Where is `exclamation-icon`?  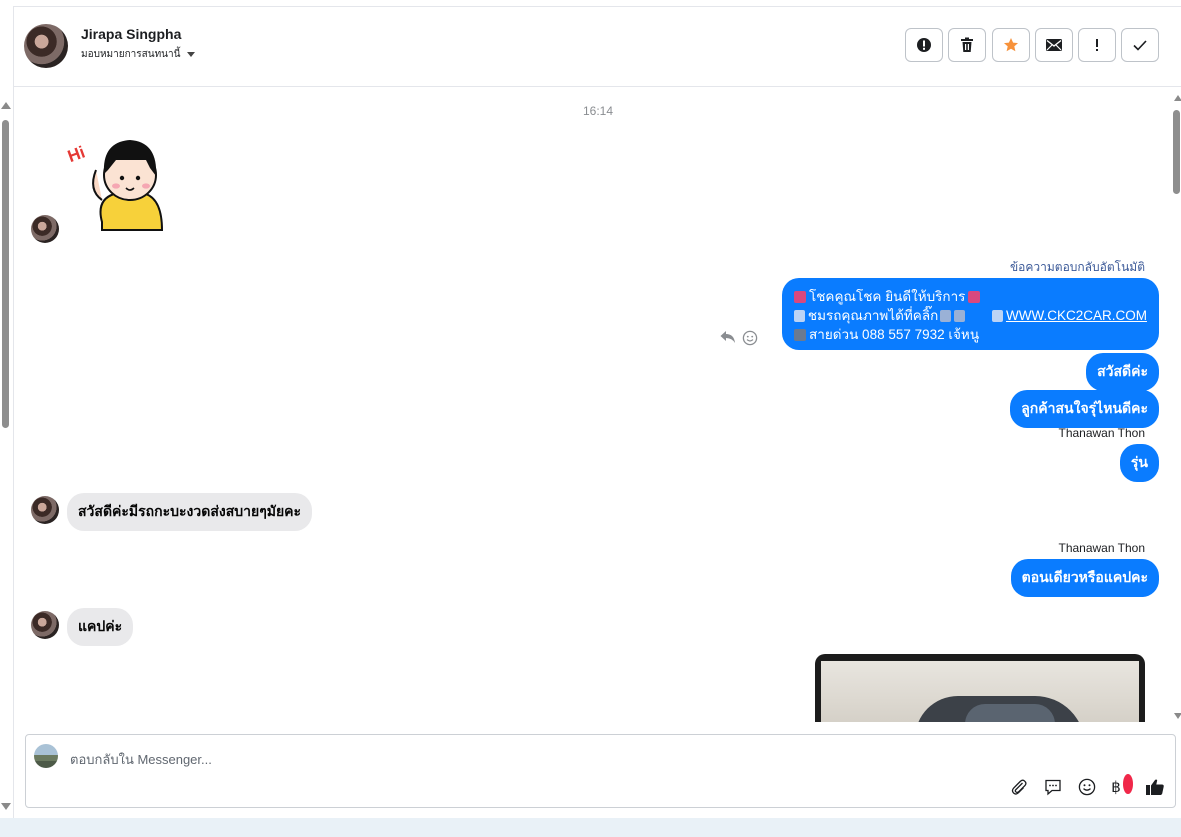 exclamation-icon is located at coordinates (1097, 45).